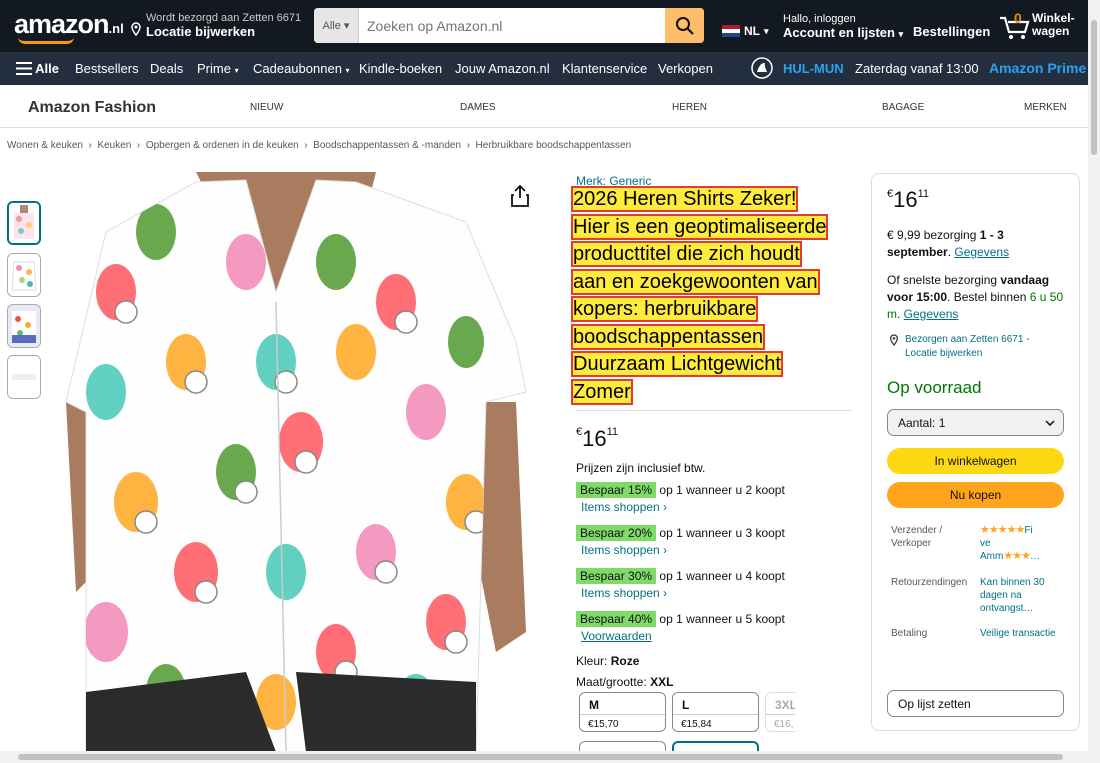 The image size is (1100, 763). What do you see at coordinates (24, 68) in the screenshot?
I see `hamburger-icon` at bounding box center [24, 68].